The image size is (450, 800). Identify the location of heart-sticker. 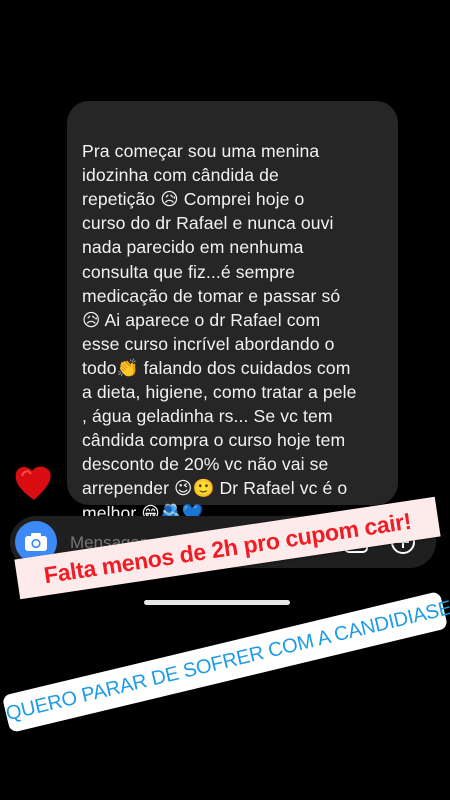
(33, 483).